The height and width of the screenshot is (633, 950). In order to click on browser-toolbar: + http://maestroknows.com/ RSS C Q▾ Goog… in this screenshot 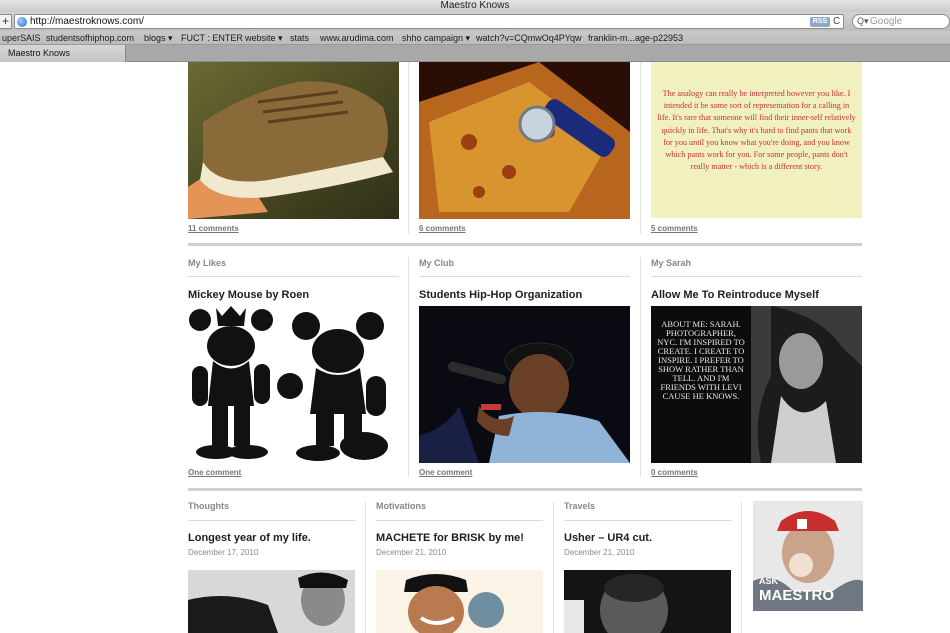, I will do `click(475, 21)`.